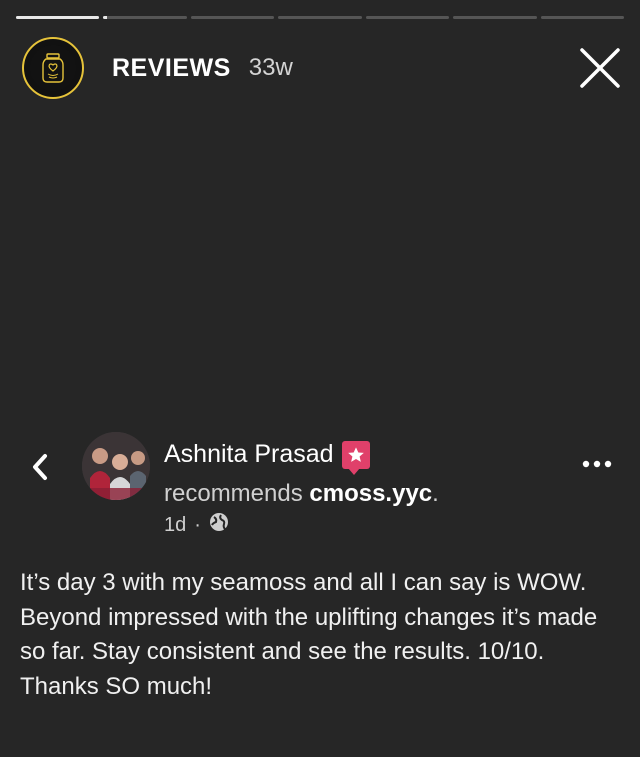  Describe the element at coordinates (116, 466) in the screenshot. I see `reviewer-avatar` at that location.